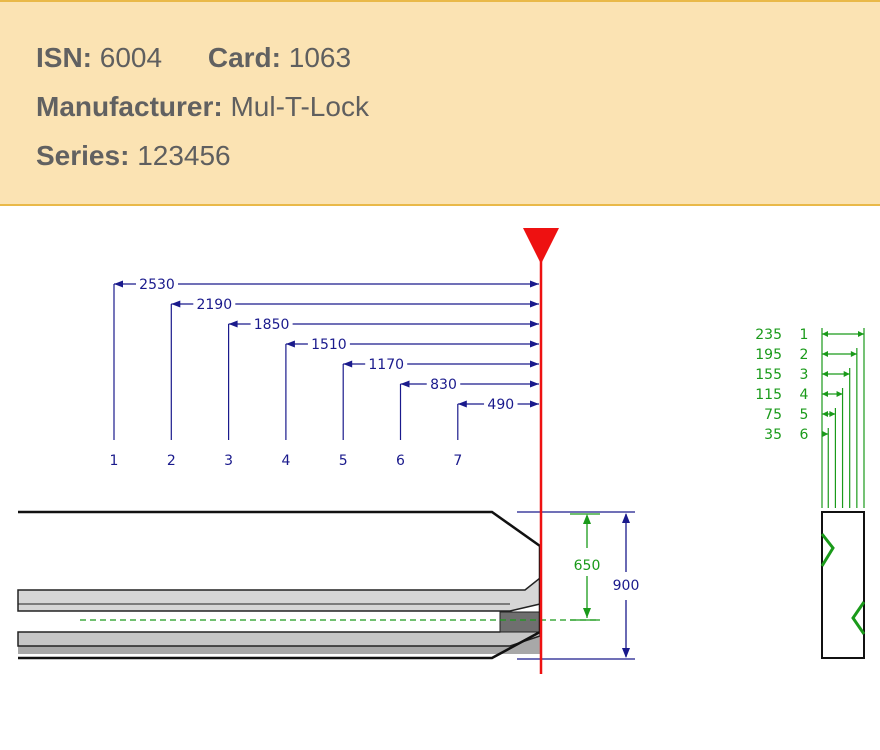  What do you see at coordinates (500, 405) in the screenshot?
I see `cut-distance-label: 490` at bounding box center [500, 405].